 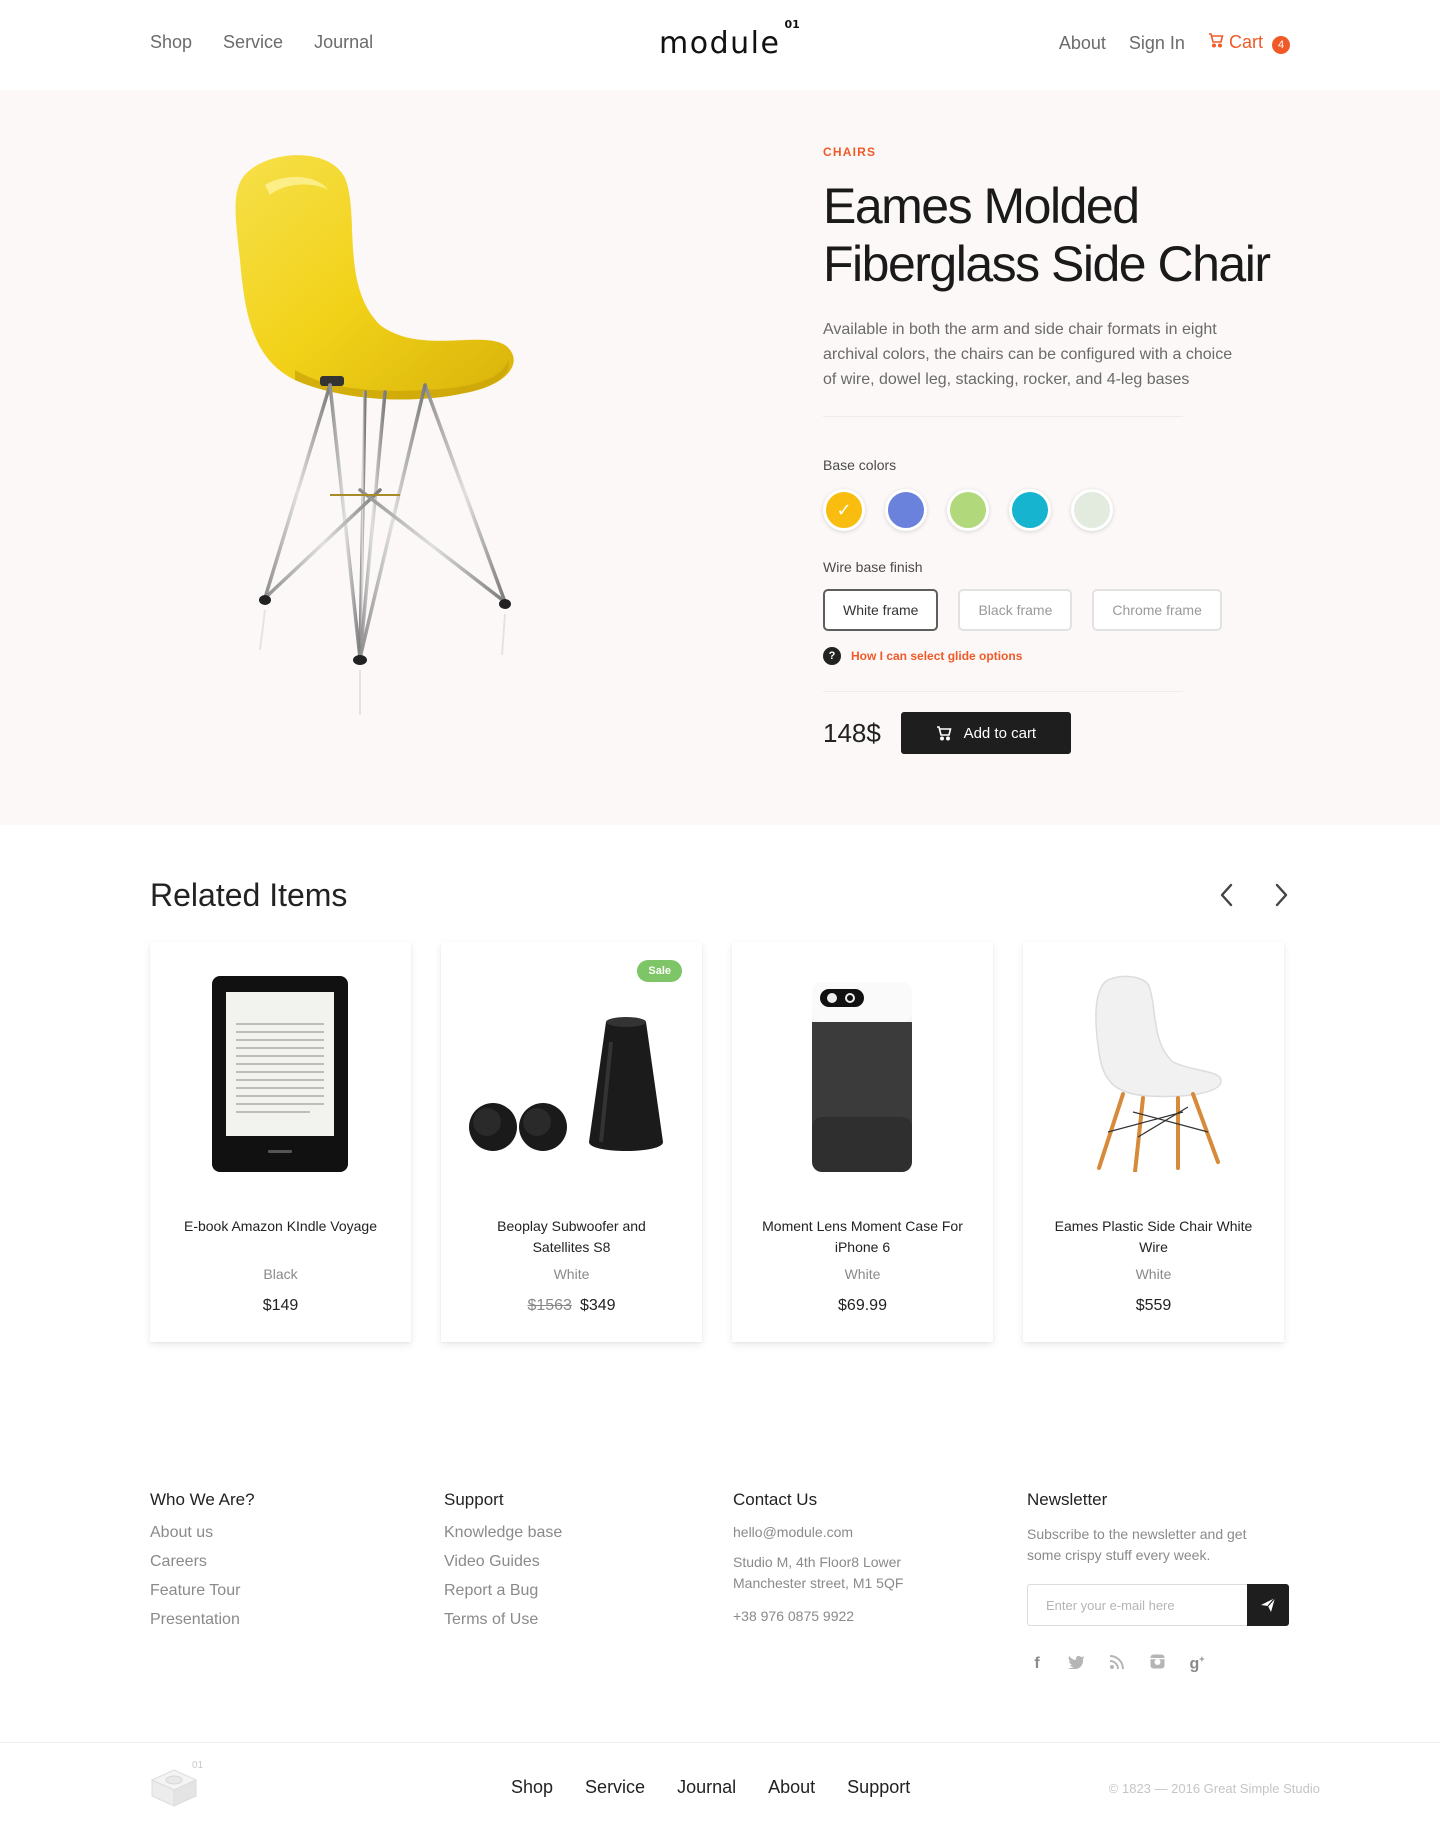 What do you see at coordinates (791, 1787) in the screenshot?
I see `footer-nav-about: About` at bounding box center [791, 1787].